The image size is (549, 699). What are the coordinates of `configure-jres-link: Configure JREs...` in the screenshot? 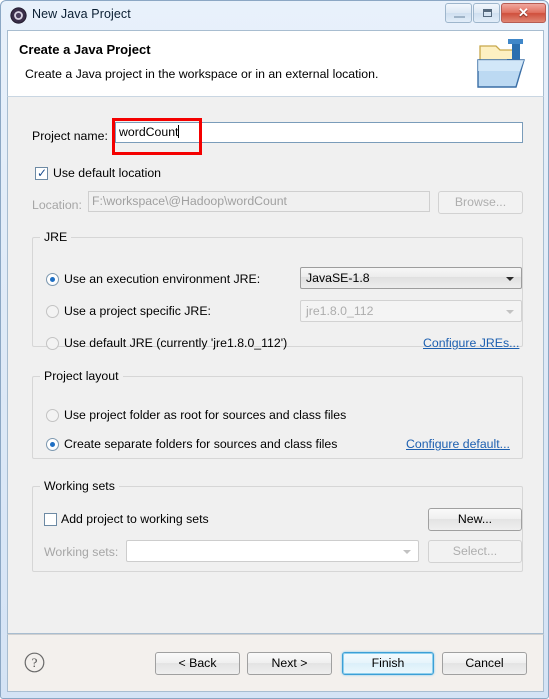 It's located at (471, 343).